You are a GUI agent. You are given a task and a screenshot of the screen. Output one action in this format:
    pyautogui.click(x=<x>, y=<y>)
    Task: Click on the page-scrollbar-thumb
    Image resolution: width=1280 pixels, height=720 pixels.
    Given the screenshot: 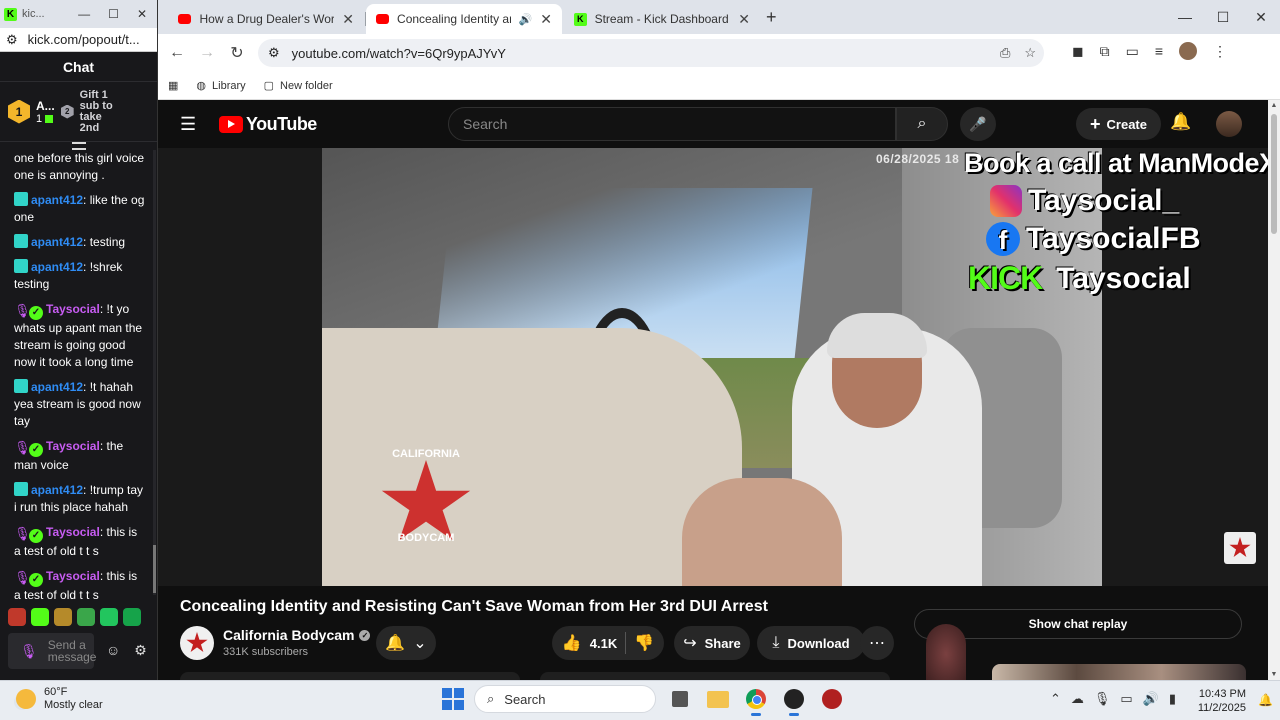 What is the action you would take?
    pyautogui.click(x=1274, y=174)
    